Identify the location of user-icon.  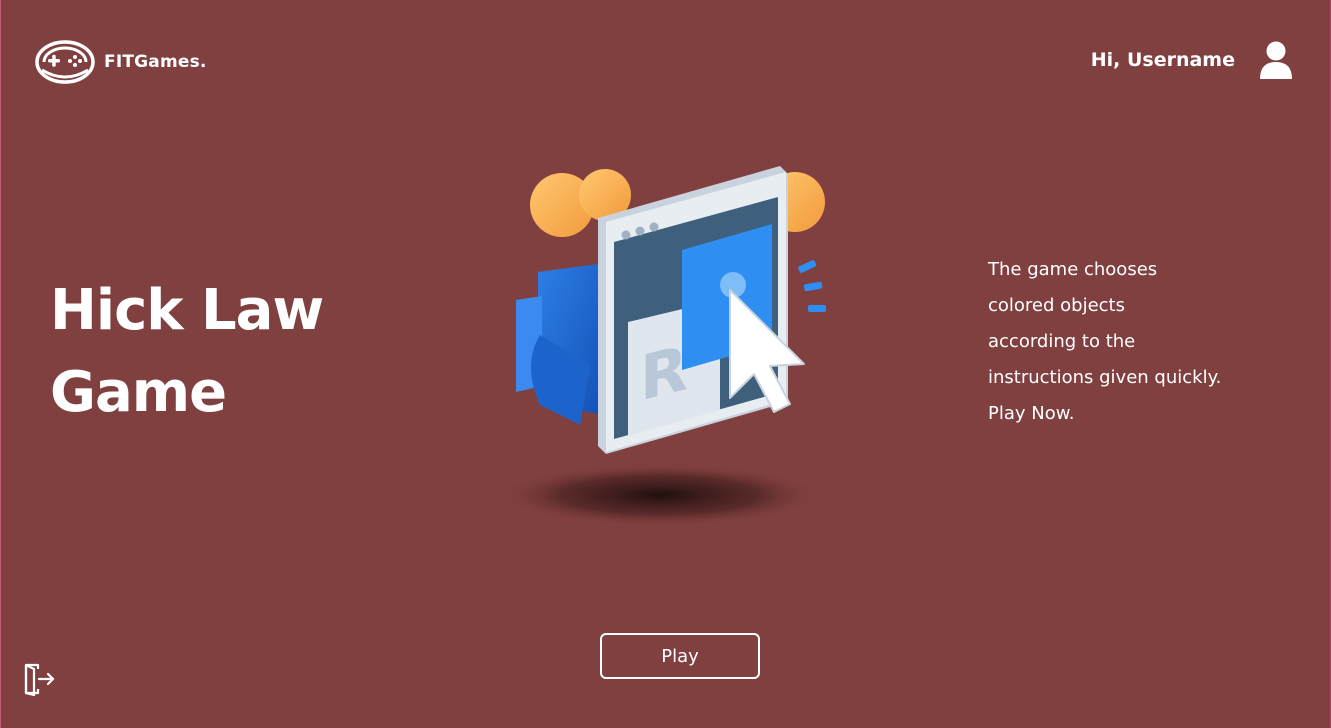
(1276, 60).